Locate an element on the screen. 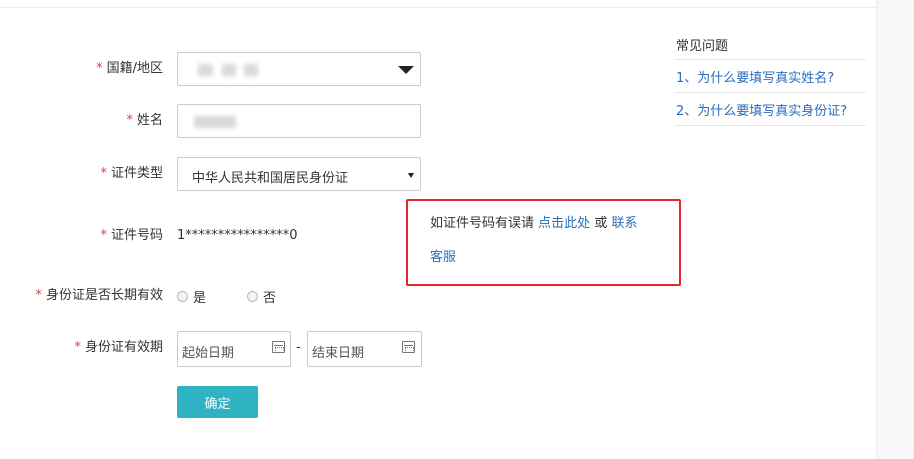 This screenshot has width=914, height=459. click-here-link: 点击此处 is located at coordinates (564, 223).